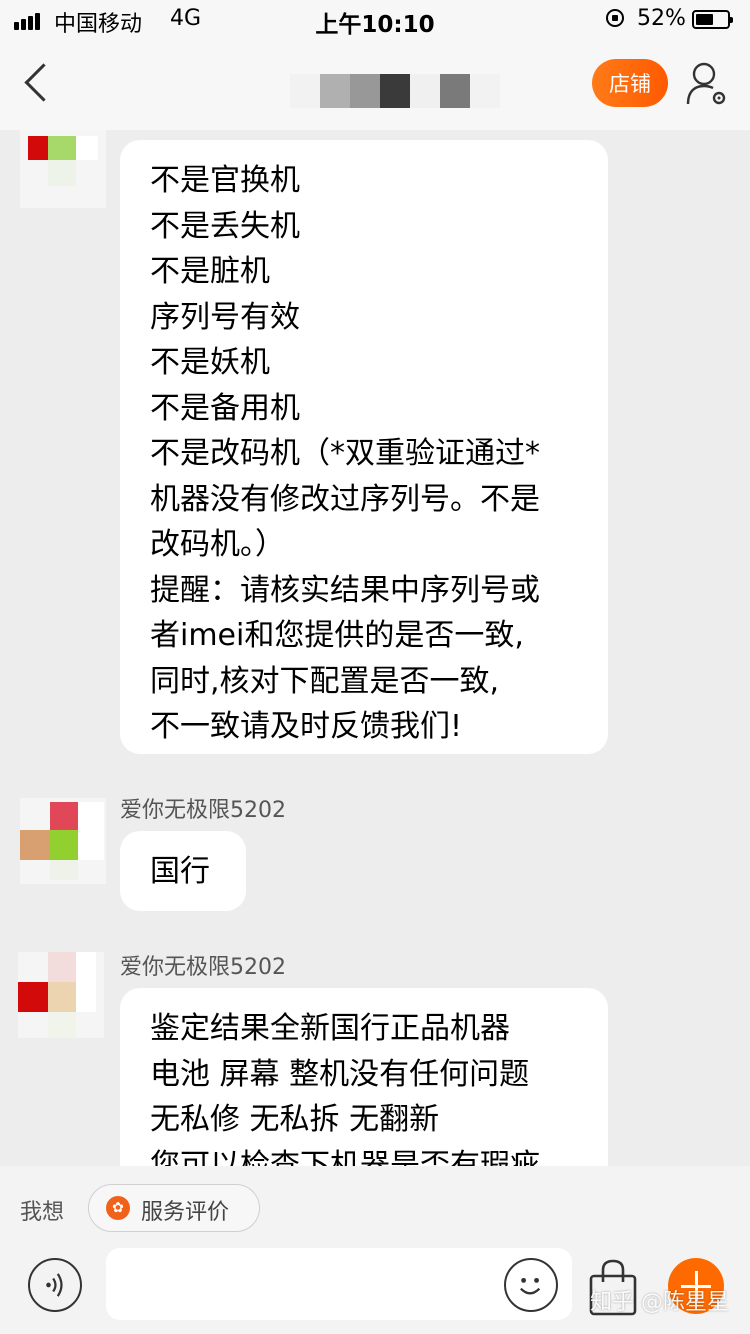 This screenshot has height=1334, width=750. I want to click on flower-icon, so click(118, 1208).